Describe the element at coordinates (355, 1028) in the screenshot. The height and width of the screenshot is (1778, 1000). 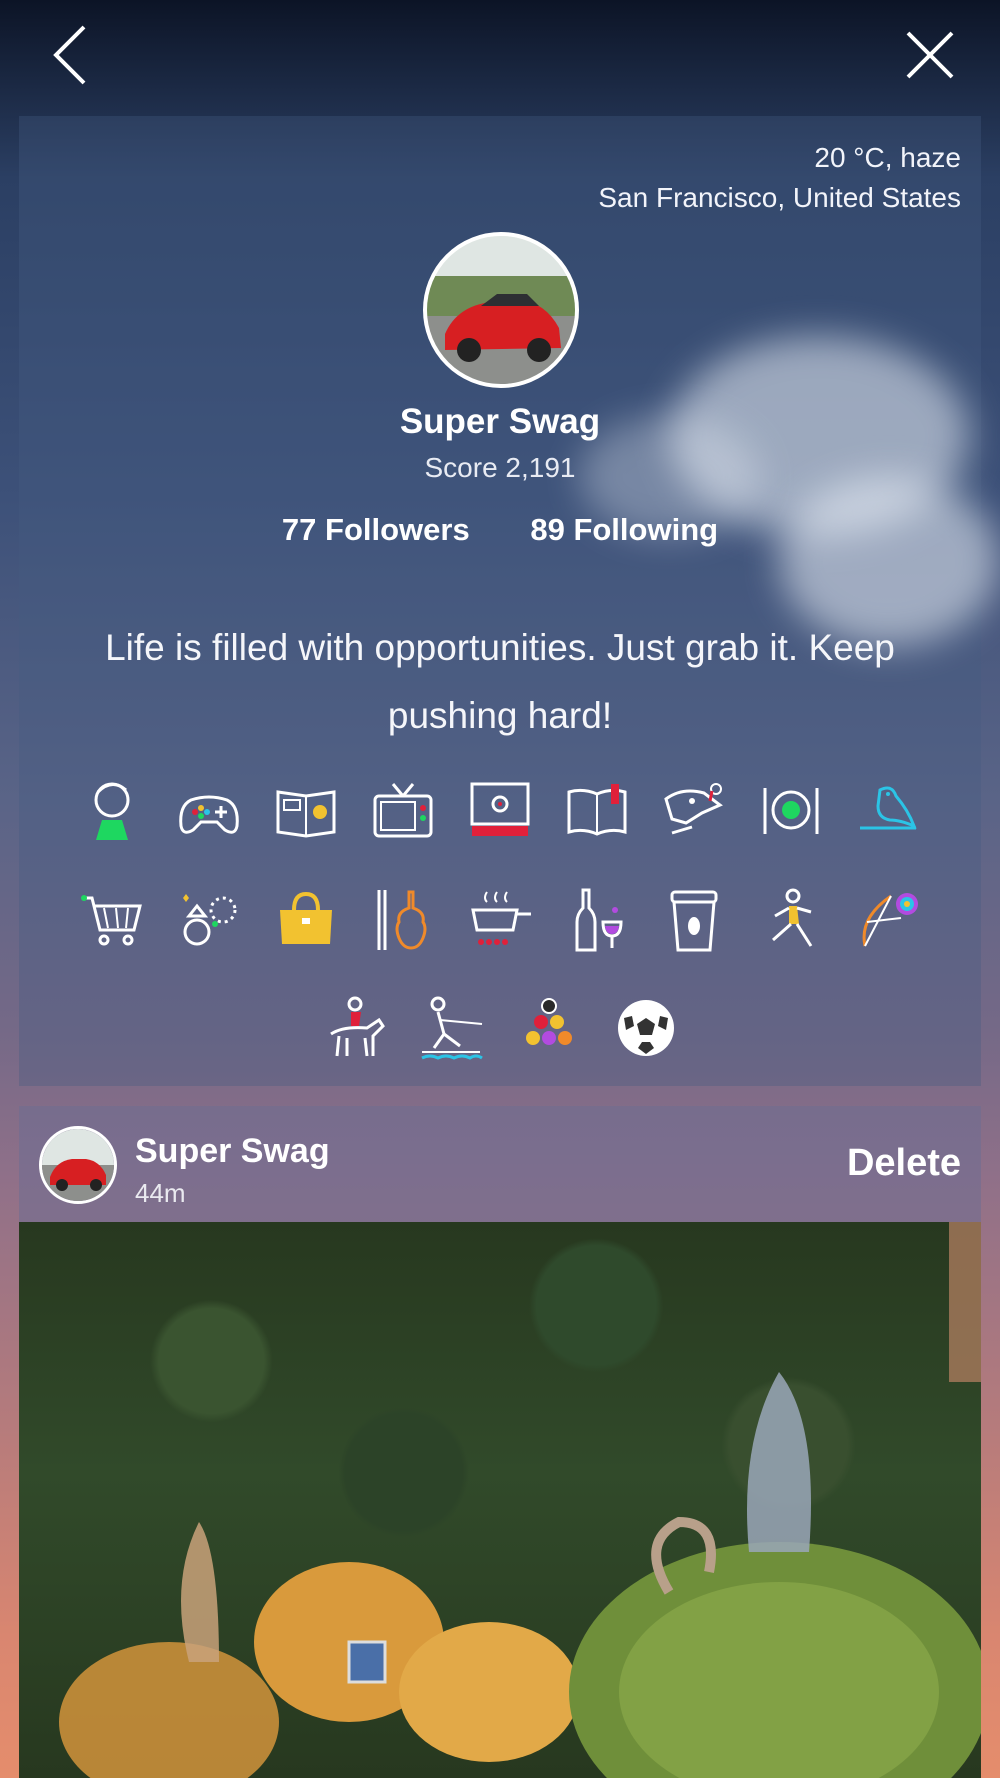
I see `horse-riding-icon` at that location.